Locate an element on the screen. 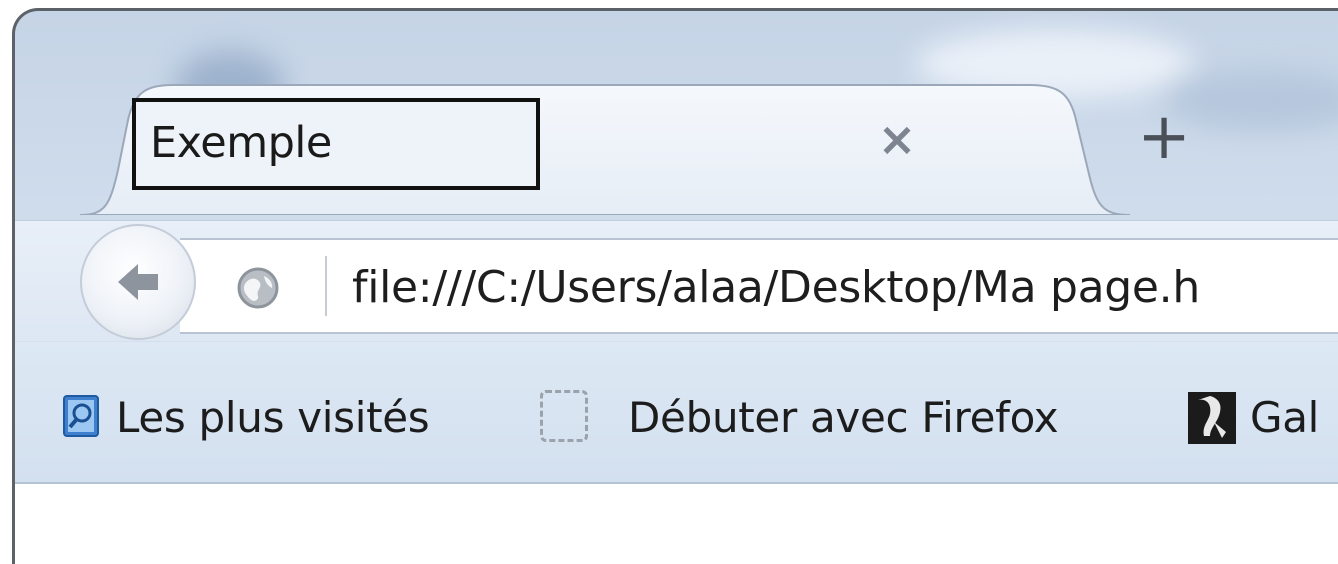  page-content-area is located at coordinates (676, 524).